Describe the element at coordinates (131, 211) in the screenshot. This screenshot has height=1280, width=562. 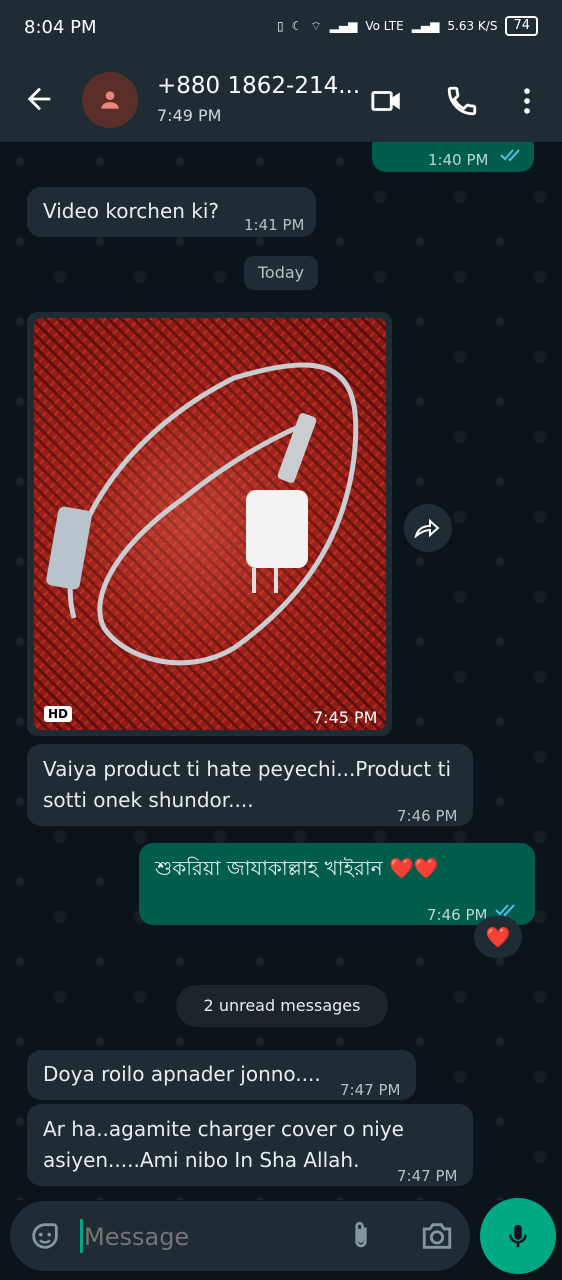
I see `message-text: Video korchen ki?` at that location.